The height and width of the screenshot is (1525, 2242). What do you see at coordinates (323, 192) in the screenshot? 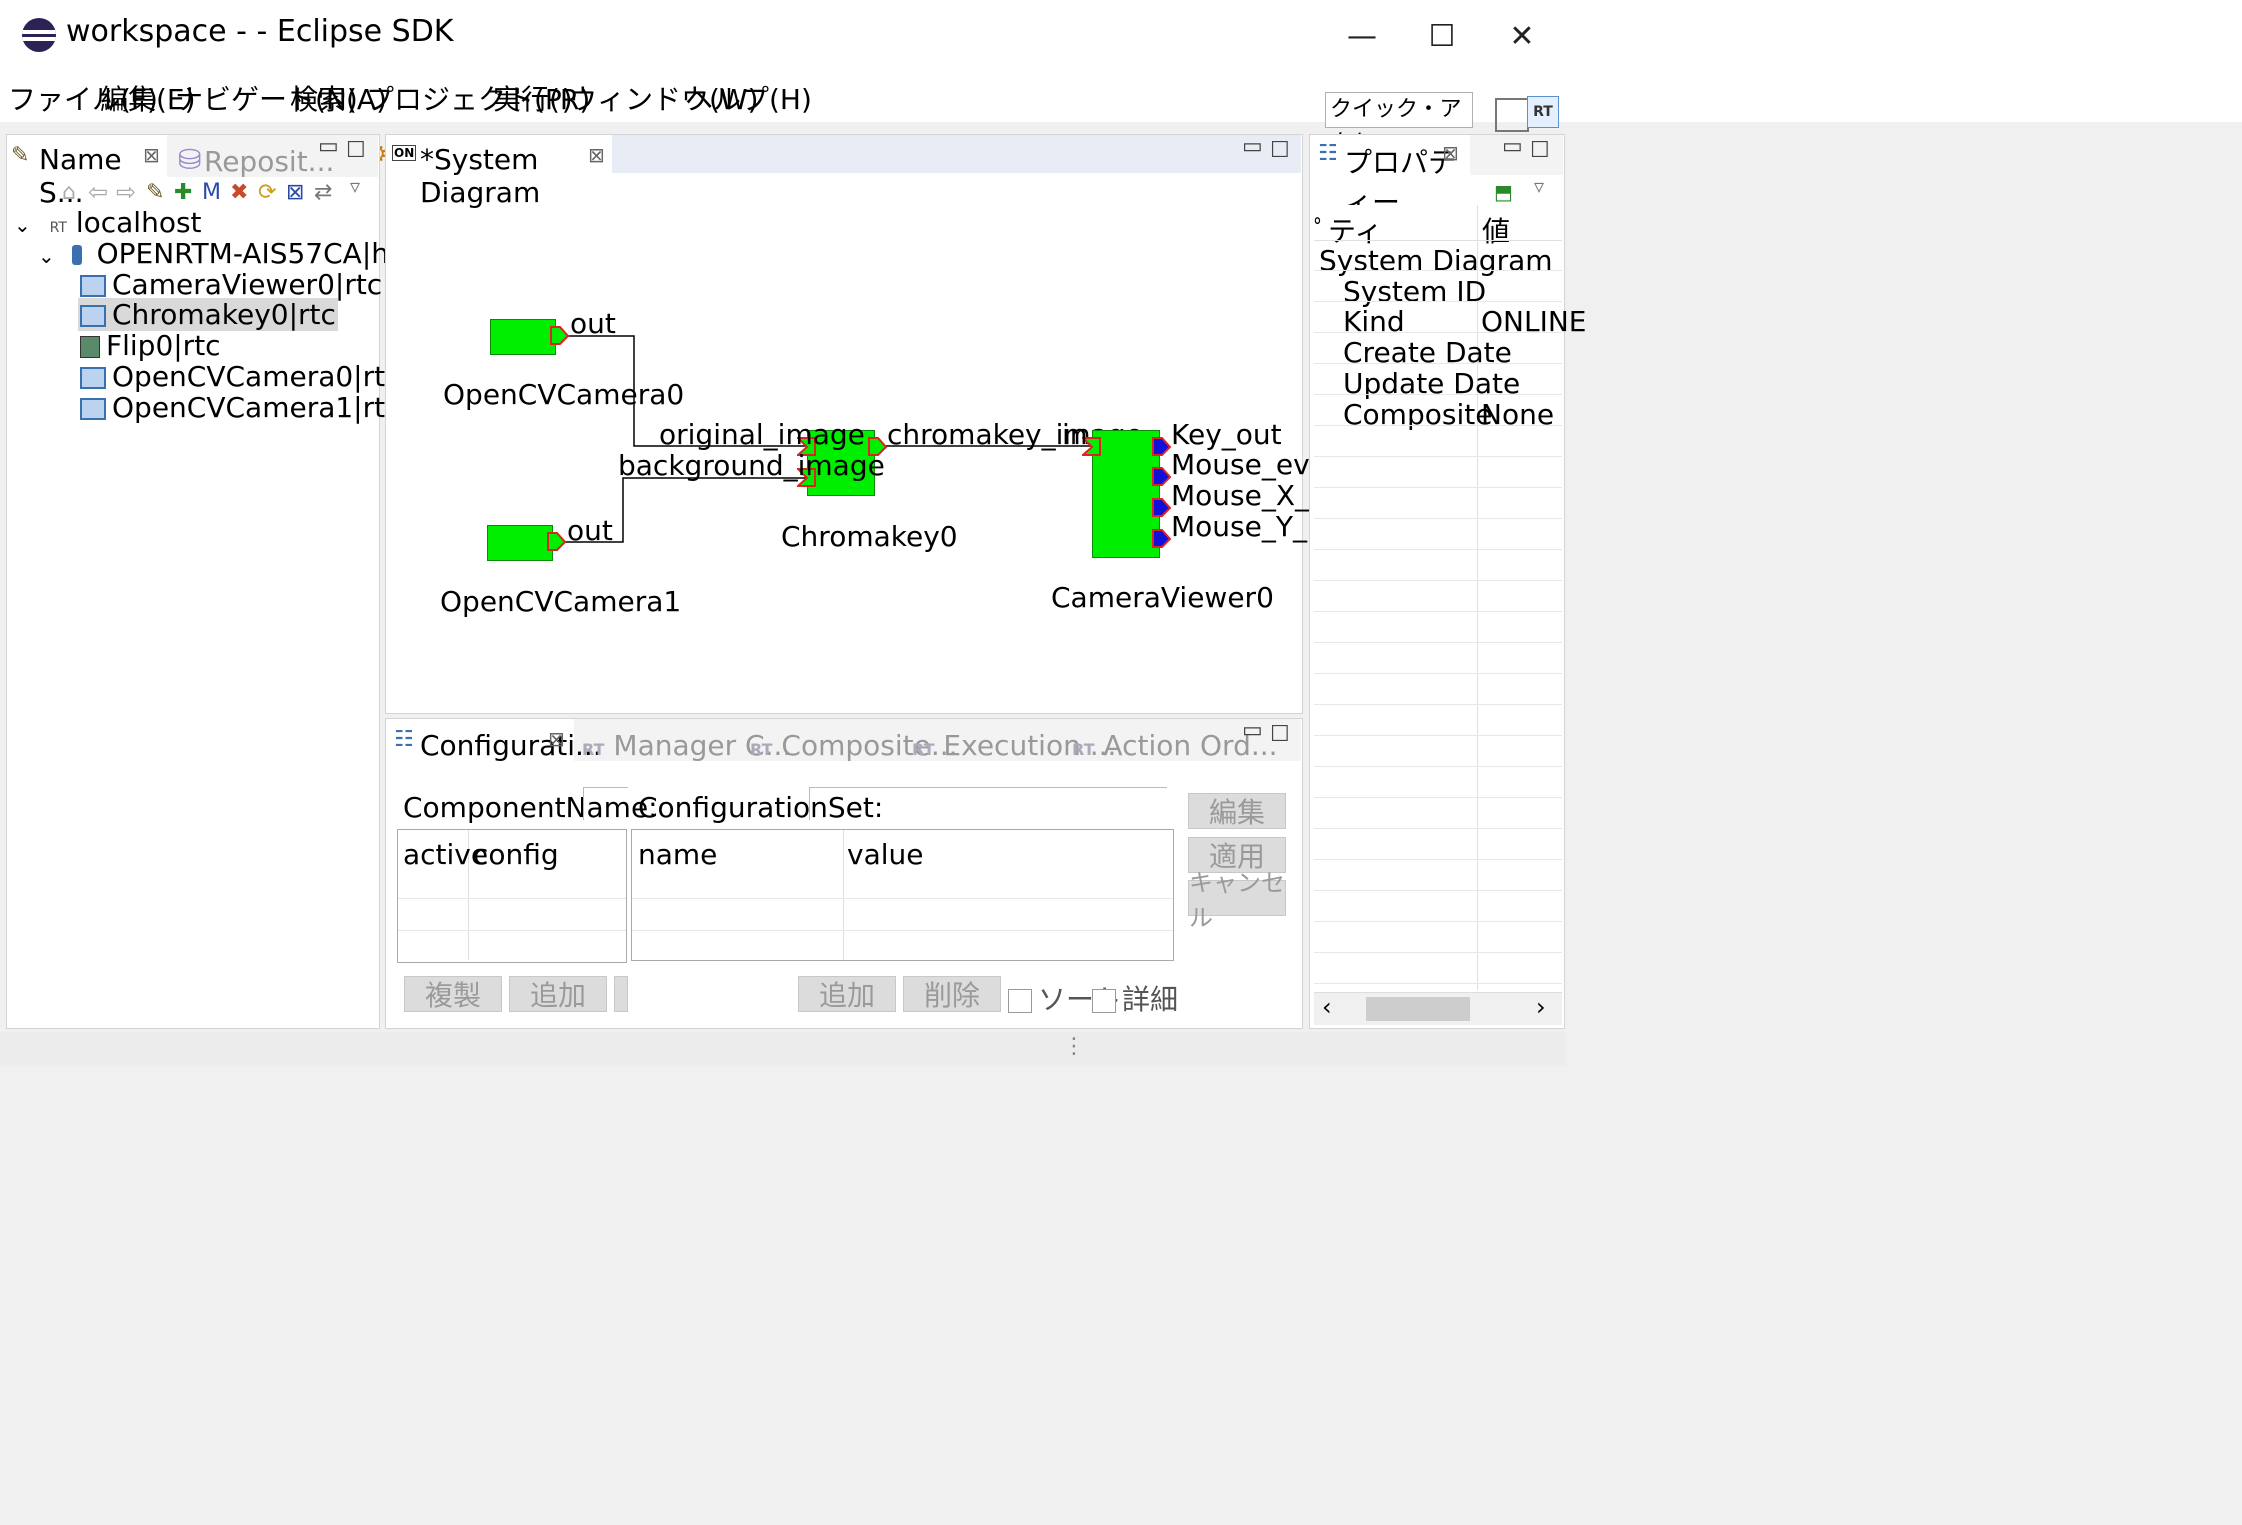
I see `link-editor-icon: ⇄` at bounding box center [323, 192].